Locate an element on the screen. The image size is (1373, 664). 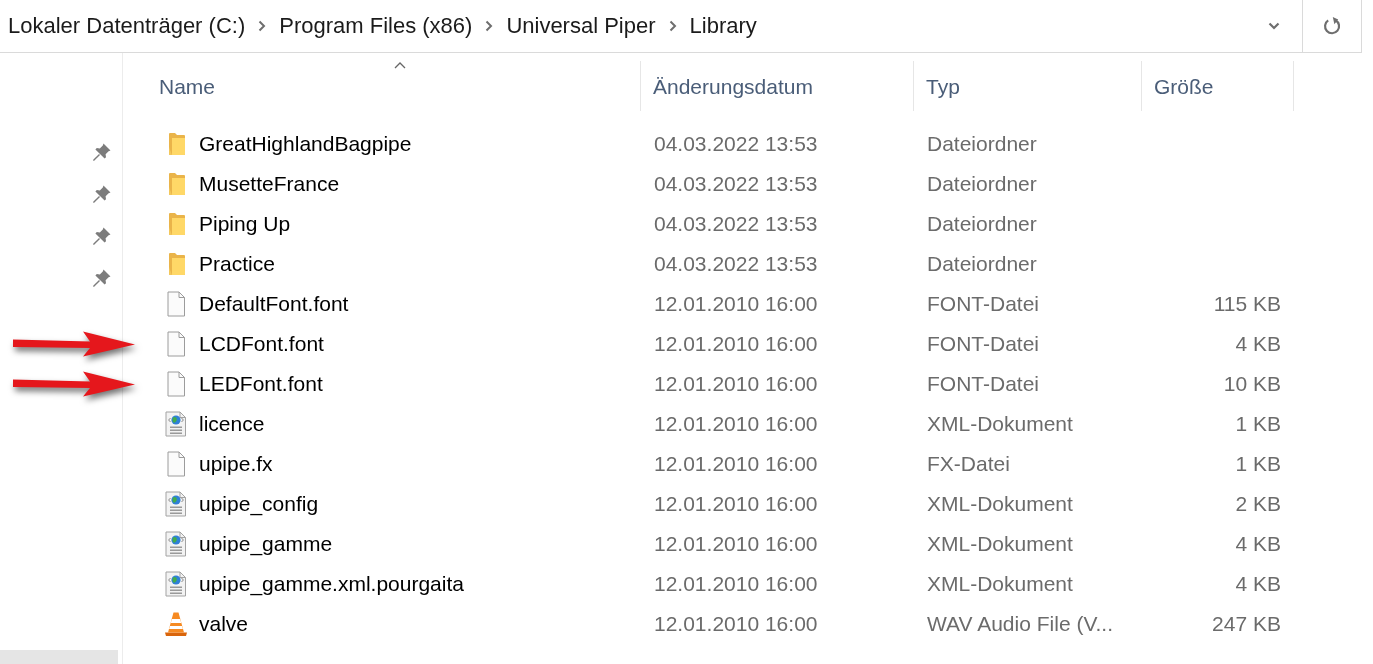
file-name: LCDFont.font is located at coordinates (261, 344).